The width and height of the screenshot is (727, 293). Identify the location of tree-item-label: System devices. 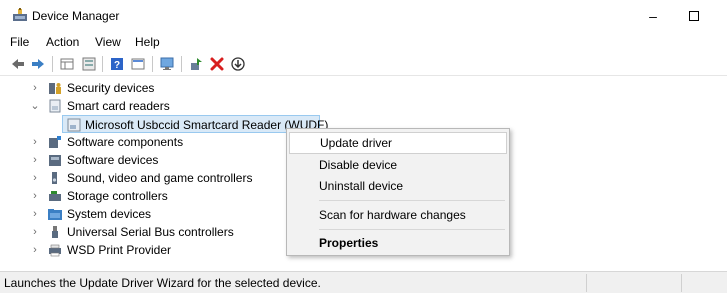
(109, 214).